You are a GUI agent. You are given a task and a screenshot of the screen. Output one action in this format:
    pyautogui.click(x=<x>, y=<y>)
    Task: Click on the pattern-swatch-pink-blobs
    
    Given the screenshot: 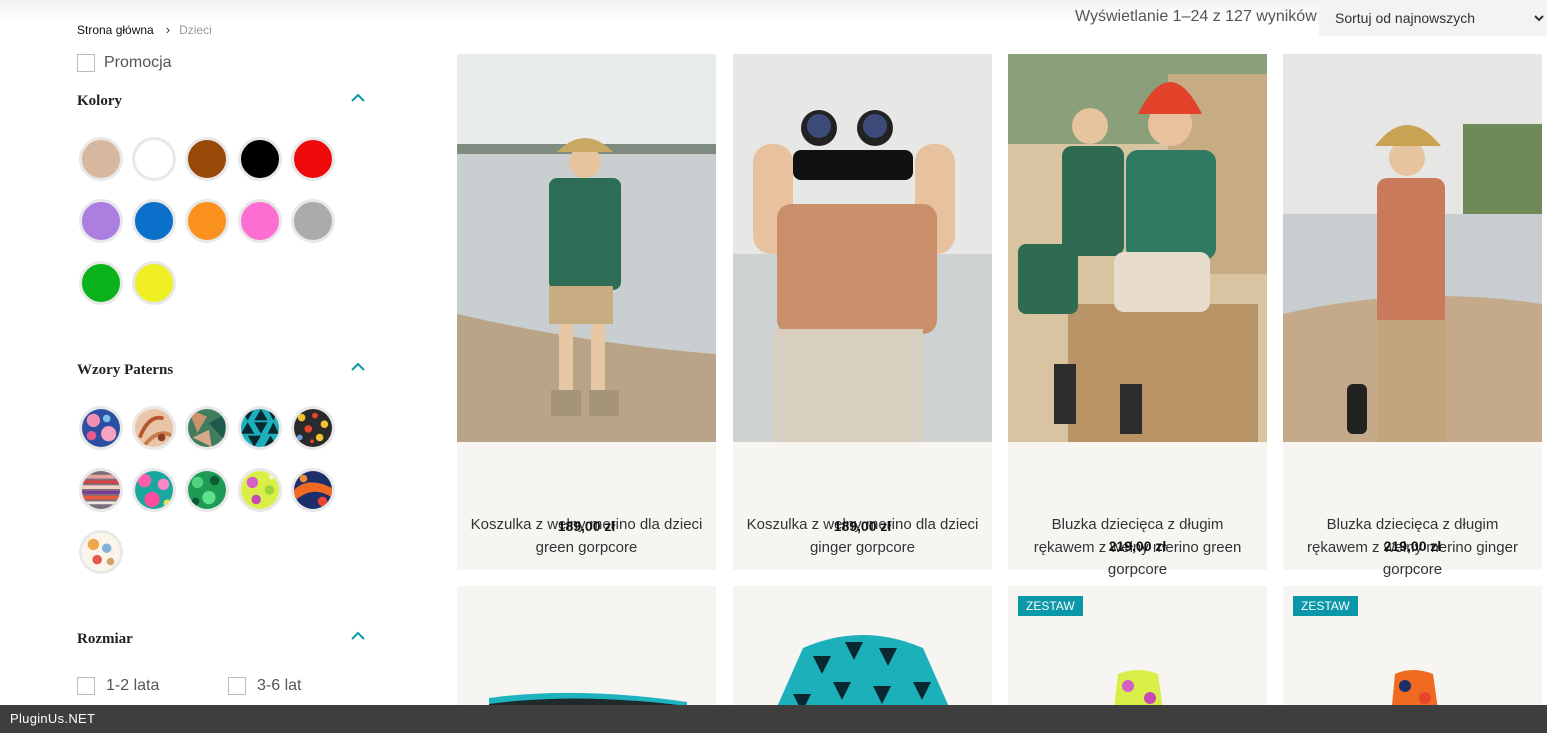 What is the action you would take?
    pyautogui.click(x=154, y=490)
    